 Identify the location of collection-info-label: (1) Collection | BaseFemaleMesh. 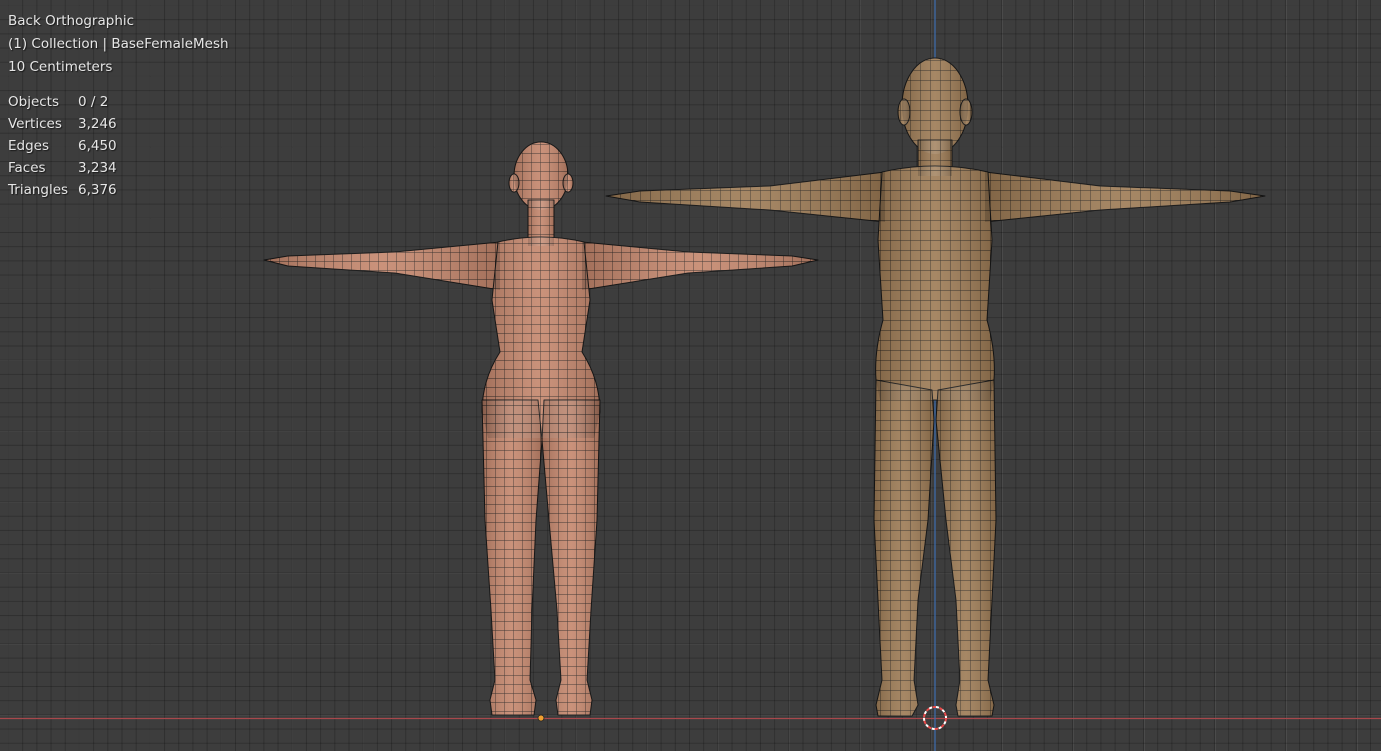
(118, 44).